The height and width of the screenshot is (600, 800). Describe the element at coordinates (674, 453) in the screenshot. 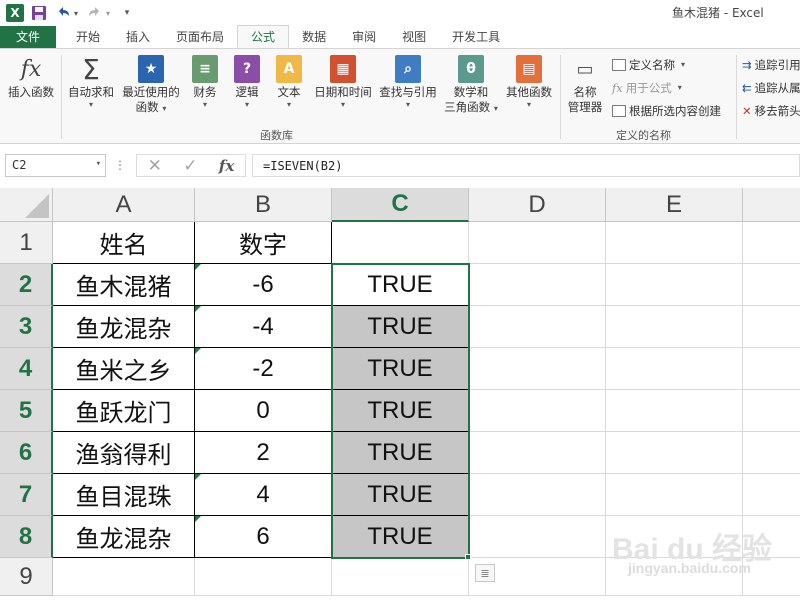

I see `cell-e6` at that location.